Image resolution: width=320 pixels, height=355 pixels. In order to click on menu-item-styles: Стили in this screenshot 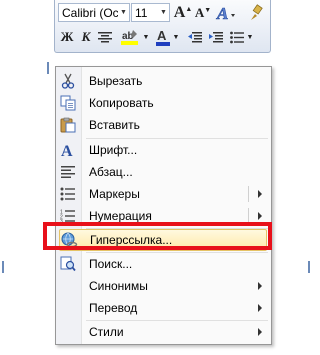, I will do `click(163, 332)`.